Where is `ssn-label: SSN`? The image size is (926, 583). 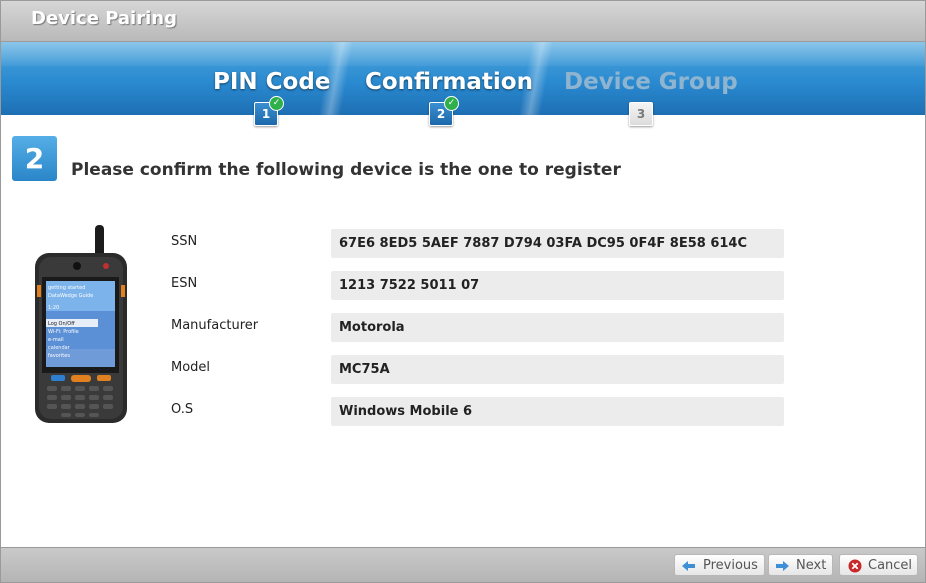 ssn-label: SSN is located at coordinates (184, 241).